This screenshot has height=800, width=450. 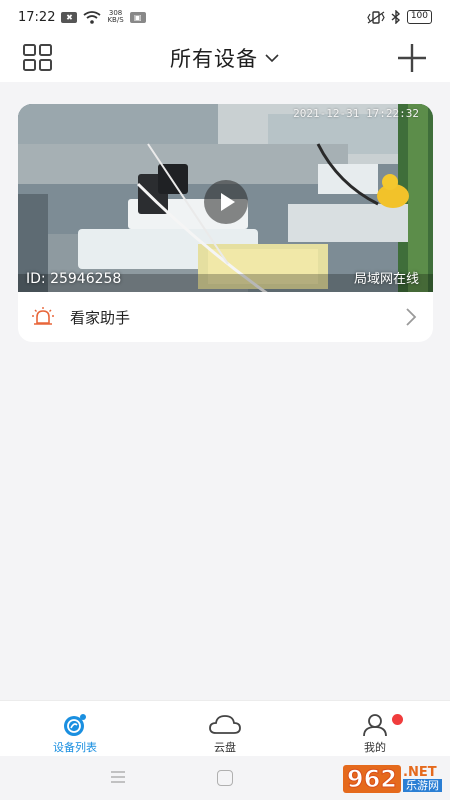 What do you see at coordinates (395, 17) in the screenshot?
I see `bluetooth-icon` at bounding box center [395, 17].